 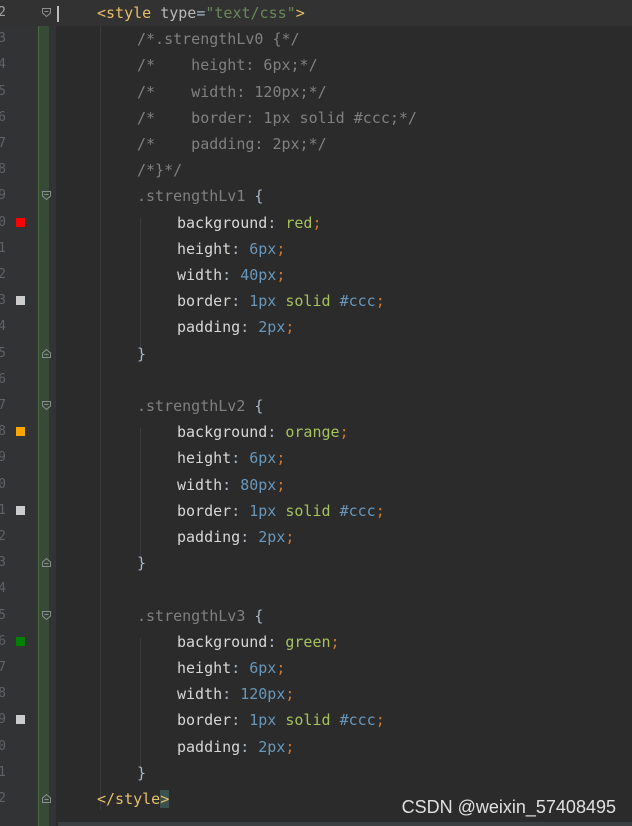 I want to click on code-token: >, so click(x=300, y=13).